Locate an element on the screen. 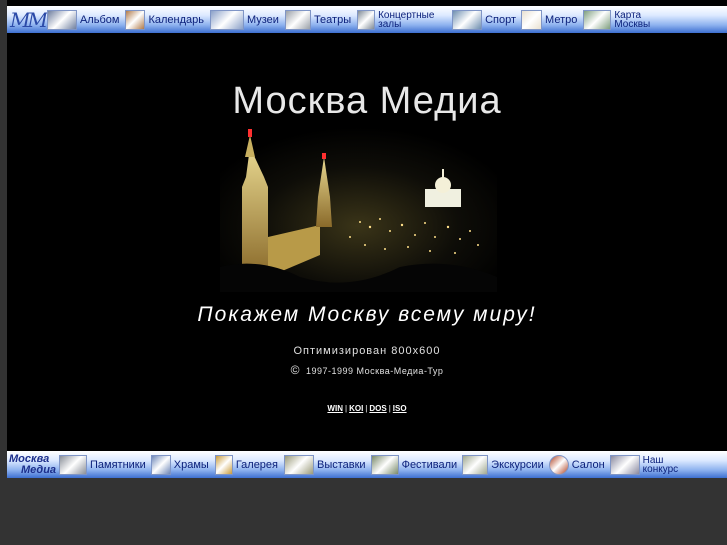  excursion-icon is located at coordinates (475, 464).